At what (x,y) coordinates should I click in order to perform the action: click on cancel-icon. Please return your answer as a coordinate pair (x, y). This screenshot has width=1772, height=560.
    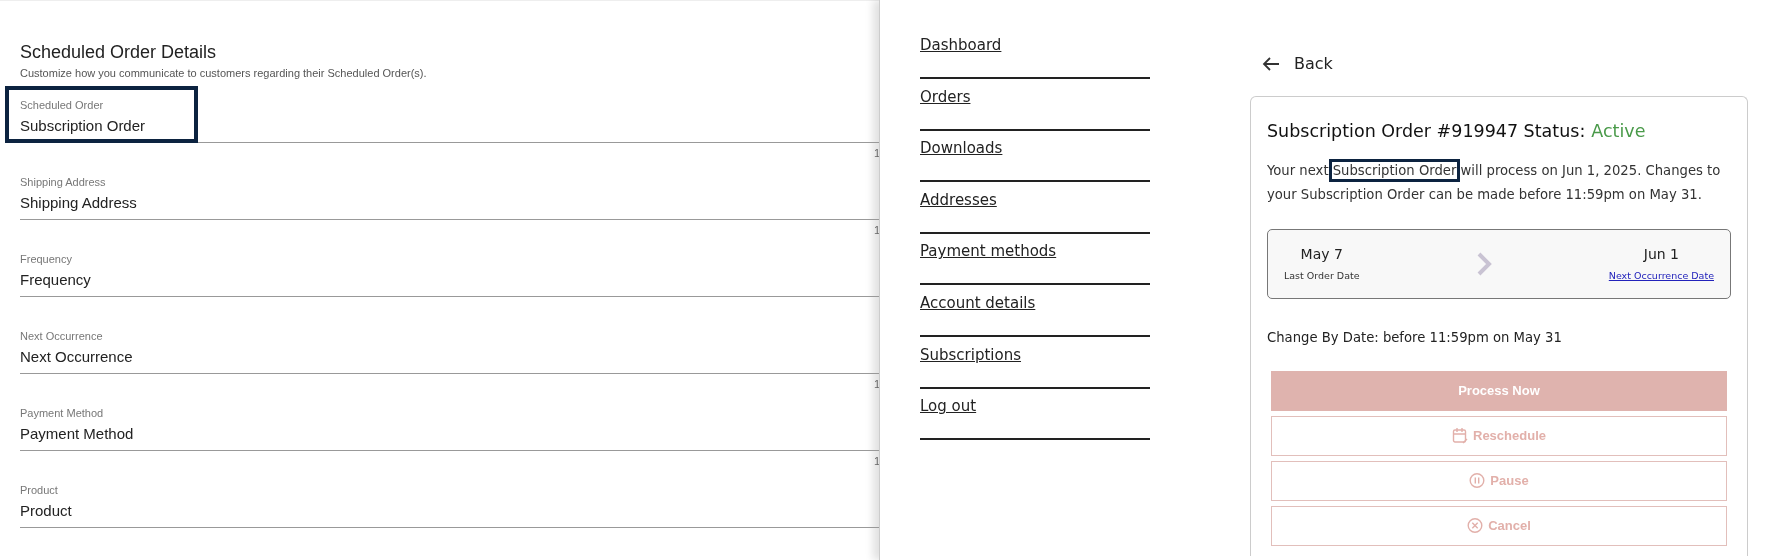
    Looking at the image, I should click on (1475, 525).